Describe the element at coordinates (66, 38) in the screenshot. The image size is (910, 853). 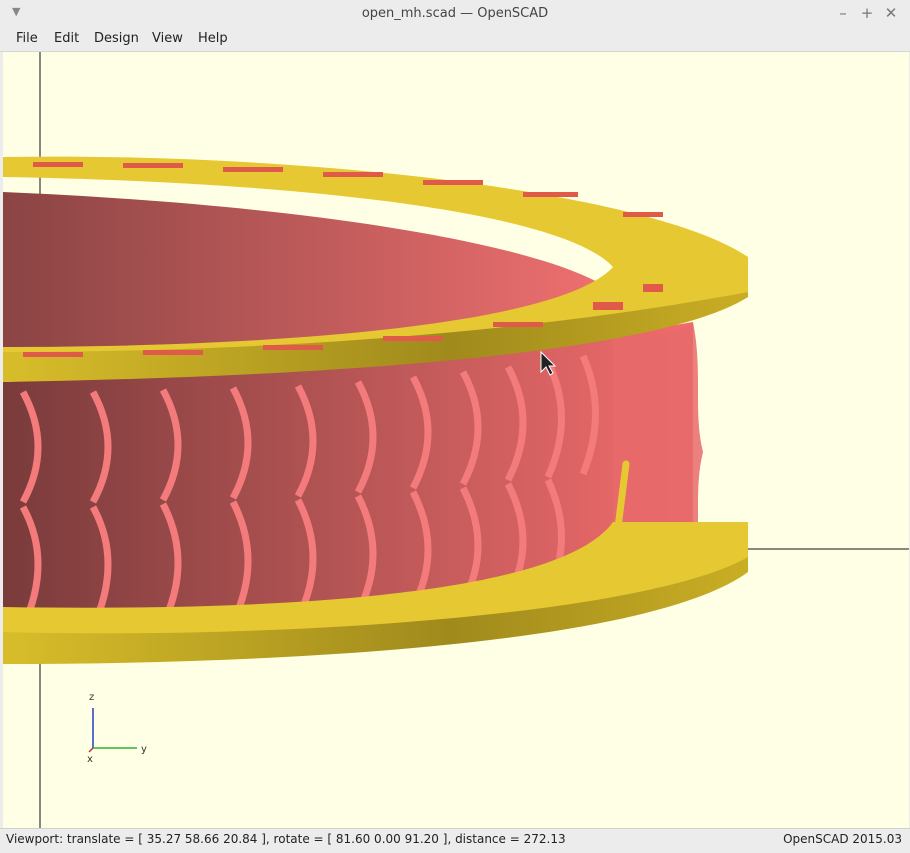
I see `menu-edit: Edit` at that location.